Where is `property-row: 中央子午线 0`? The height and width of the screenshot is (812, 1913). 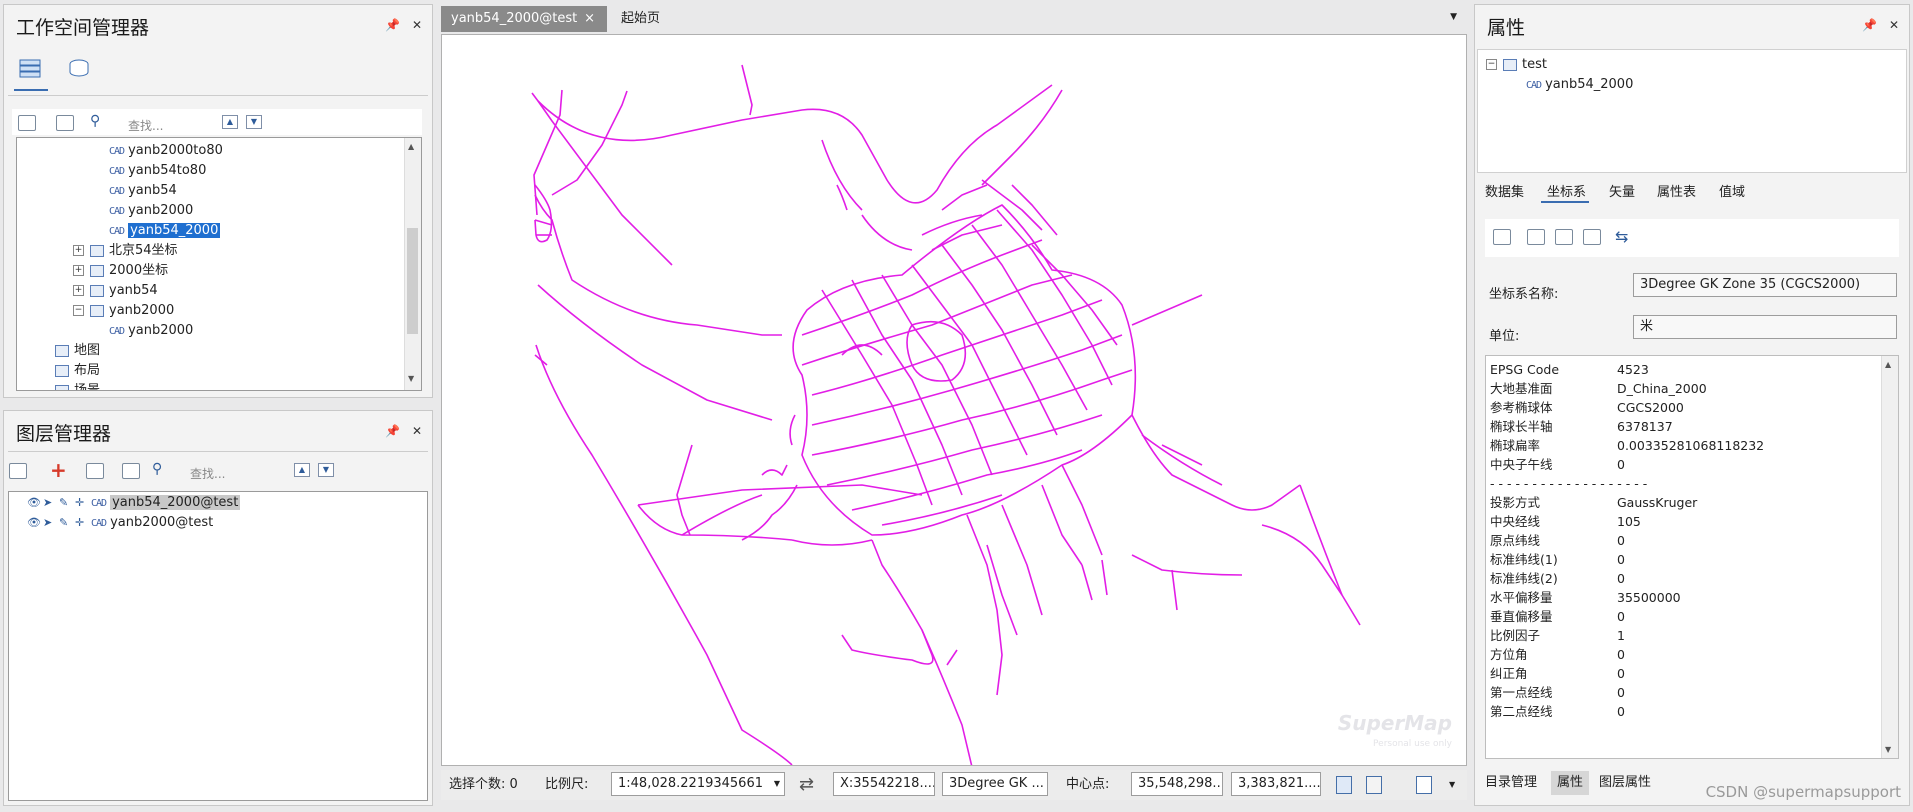
property-row: 中央子午线 0 is located at coordinates (1681, 464).